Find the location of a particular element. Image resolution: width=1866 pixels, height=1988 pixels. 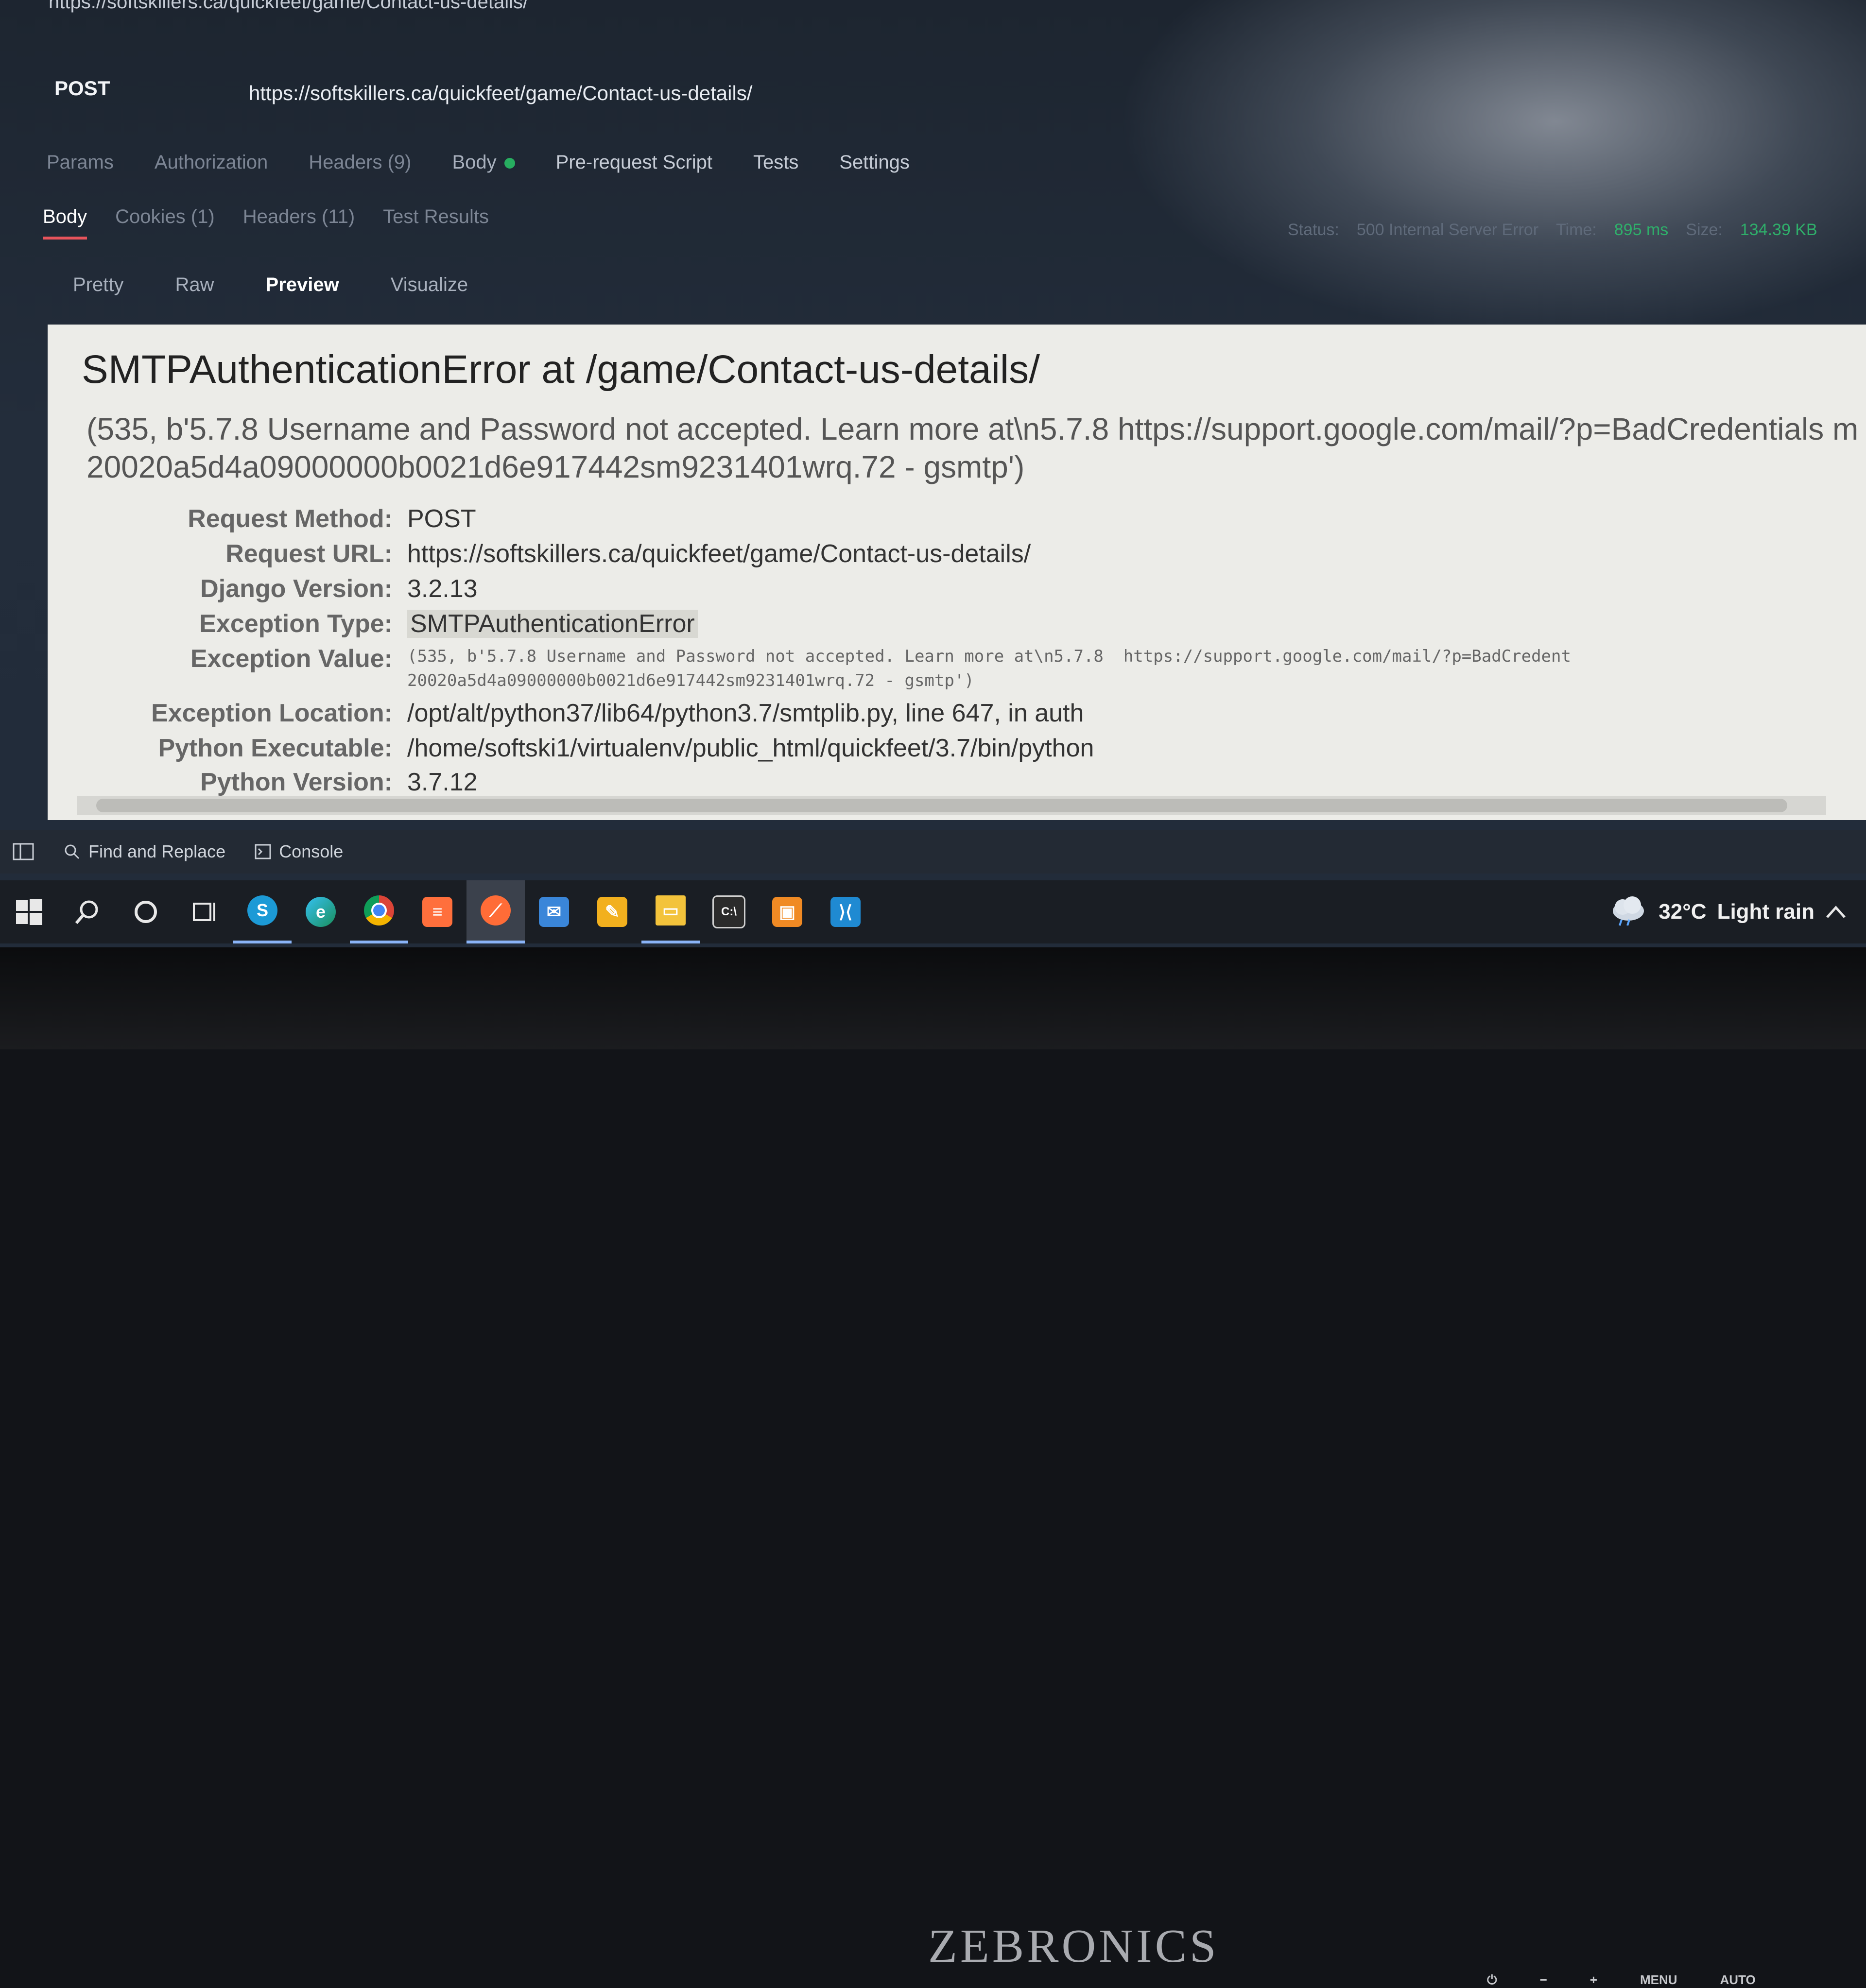

row-value: 3.2.13 is located at coordinates (442, 589).